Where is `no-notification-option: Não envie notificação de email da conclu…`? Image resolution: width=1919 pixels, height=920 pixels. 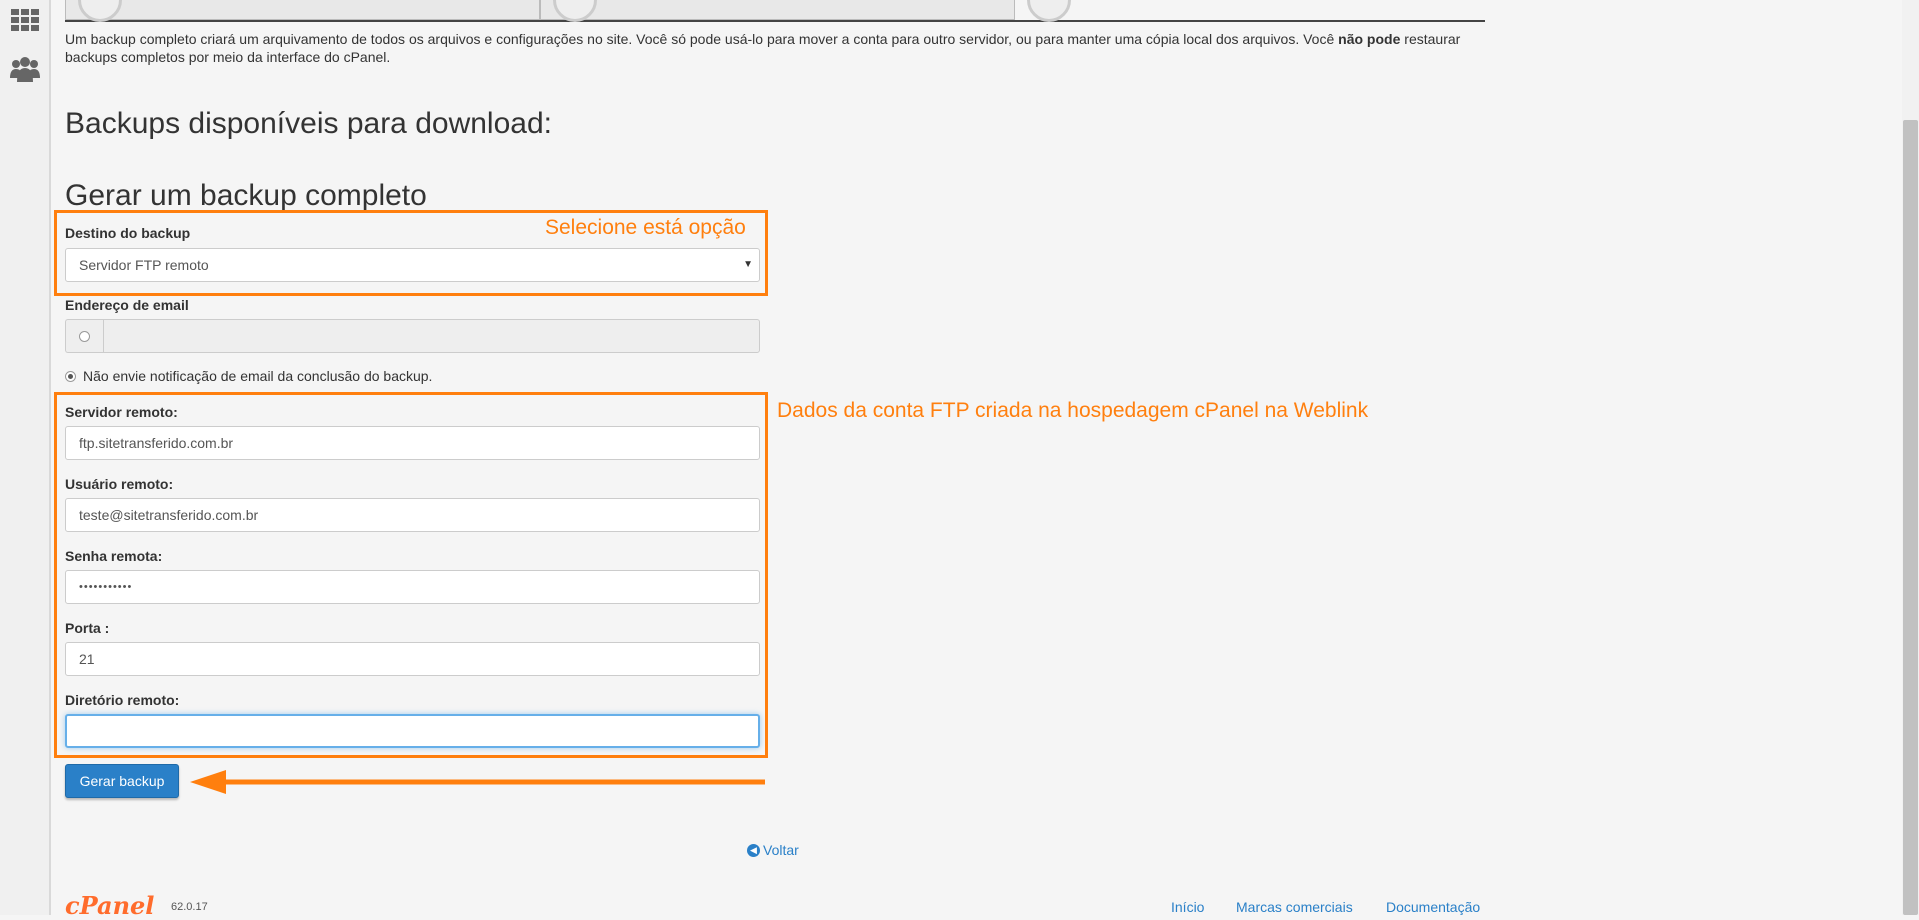
no-notification-option: Não envie notificação de email da conclu… is located at coordinates (248, 376).